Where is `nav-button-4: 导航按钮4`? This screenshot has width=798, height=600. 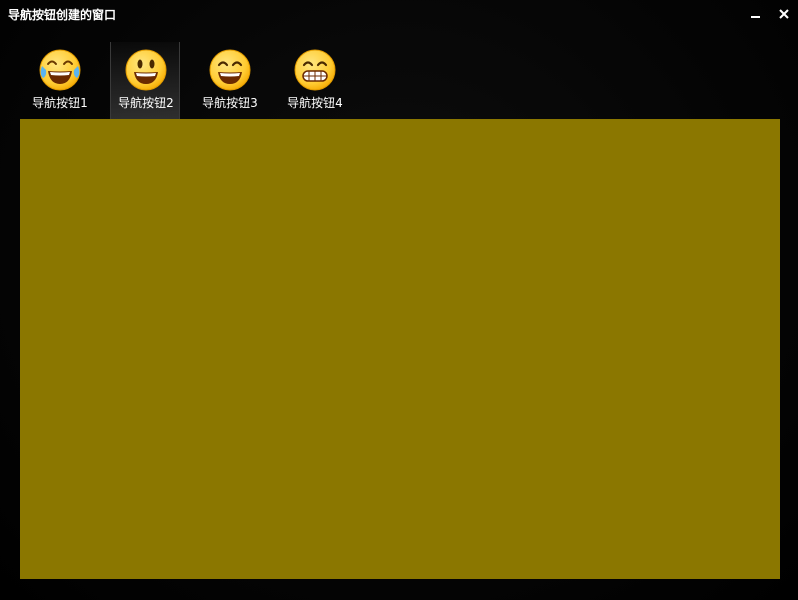 nav-button-4: 导航按钮4 is located at coordinates (315, 80).